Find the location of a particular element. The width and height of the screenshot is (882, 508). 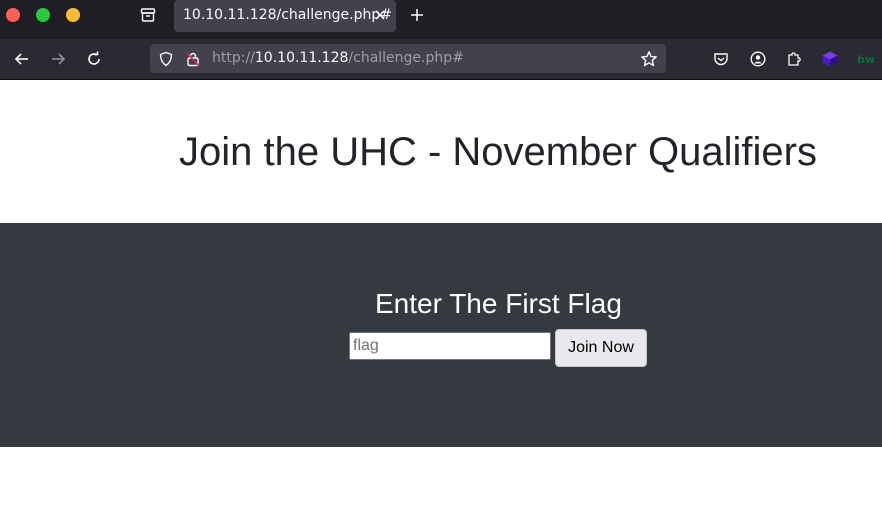

puzzle-icon is located at coordinates (794, 59).